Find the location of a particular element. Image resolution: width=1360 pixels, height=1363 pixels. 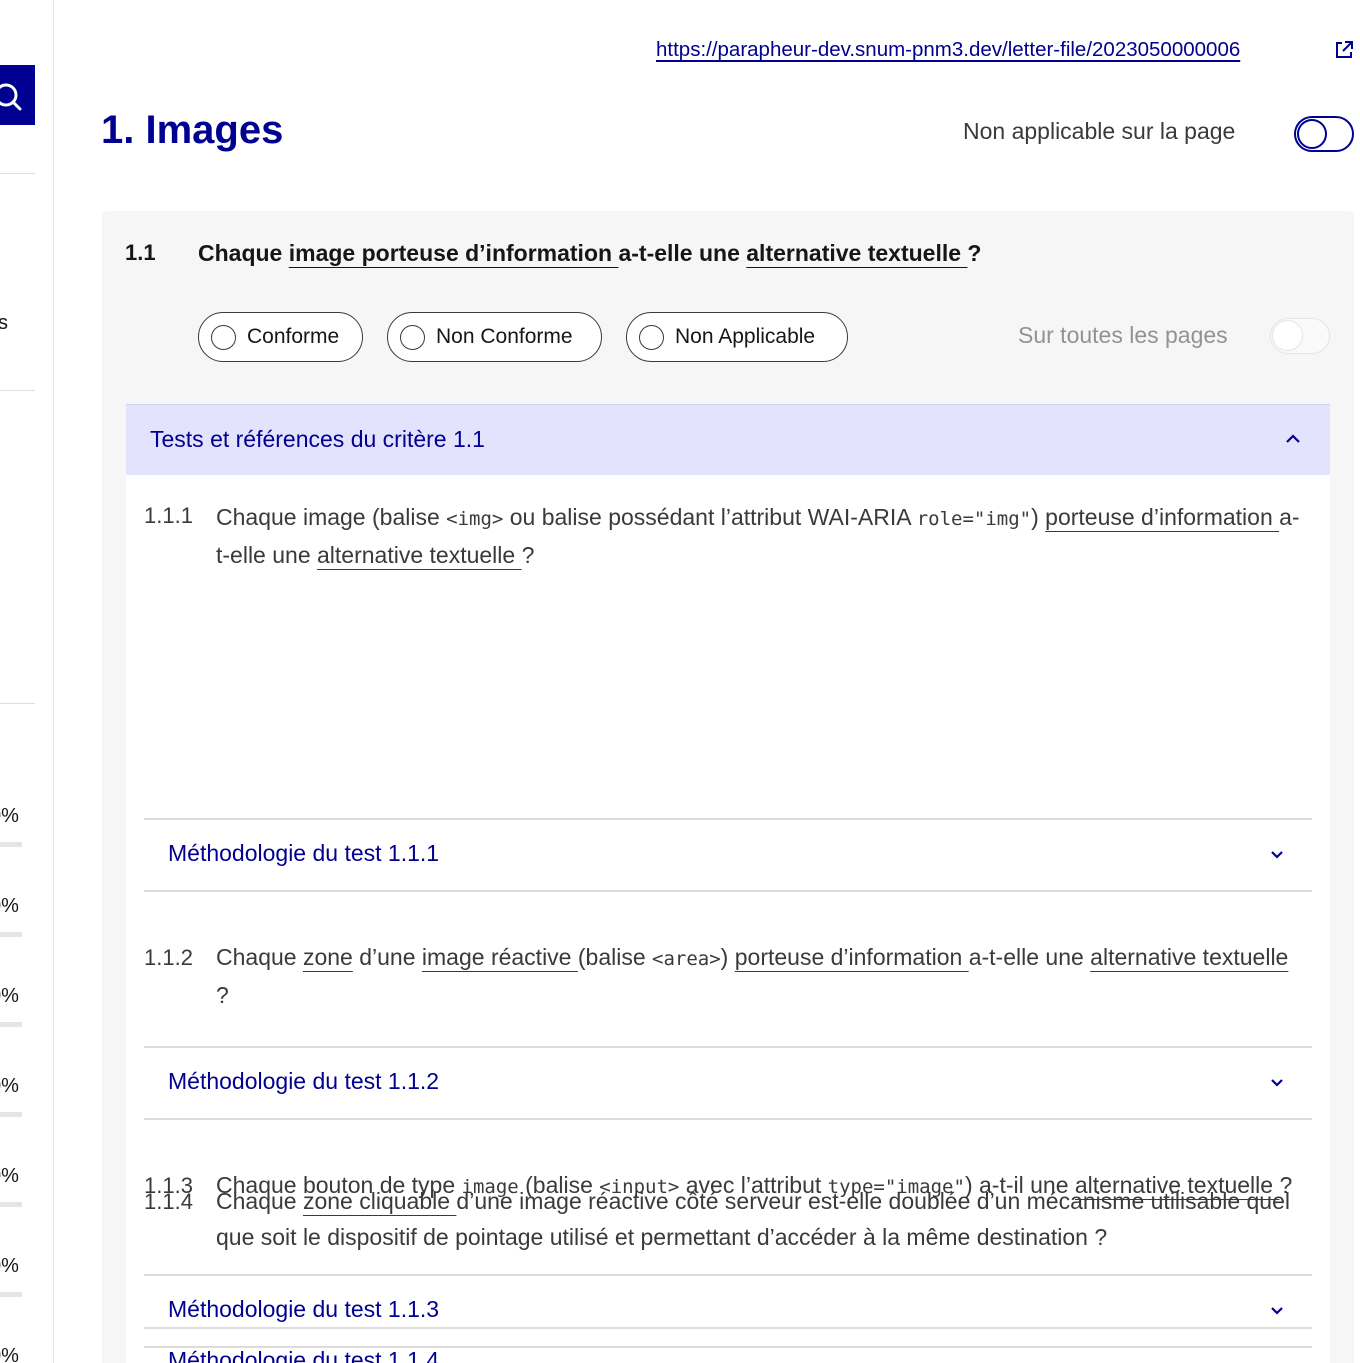

chevron-up-icon is located at coordinates (1293, 438).